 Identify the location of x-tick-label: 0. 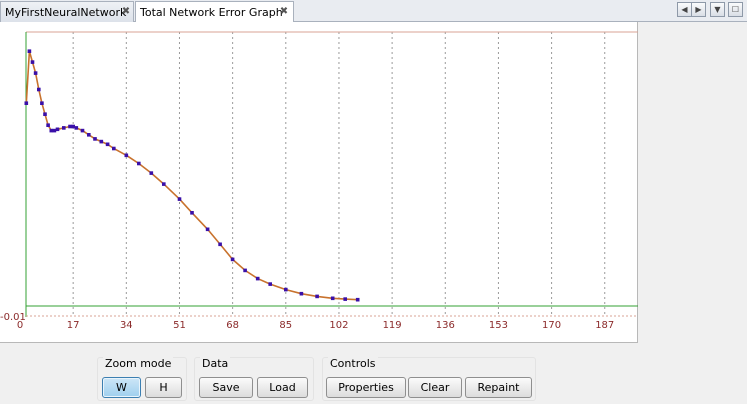
(20, 325).